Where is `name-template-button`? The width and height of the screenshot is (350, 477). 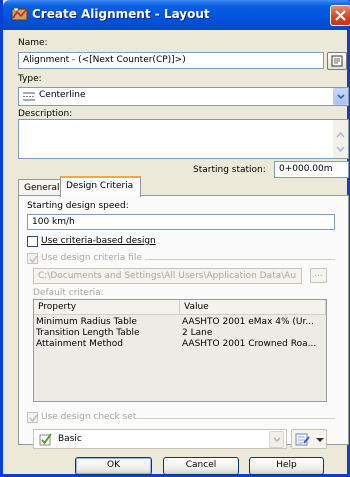 name-template-button is located at coordinates (337, 61).